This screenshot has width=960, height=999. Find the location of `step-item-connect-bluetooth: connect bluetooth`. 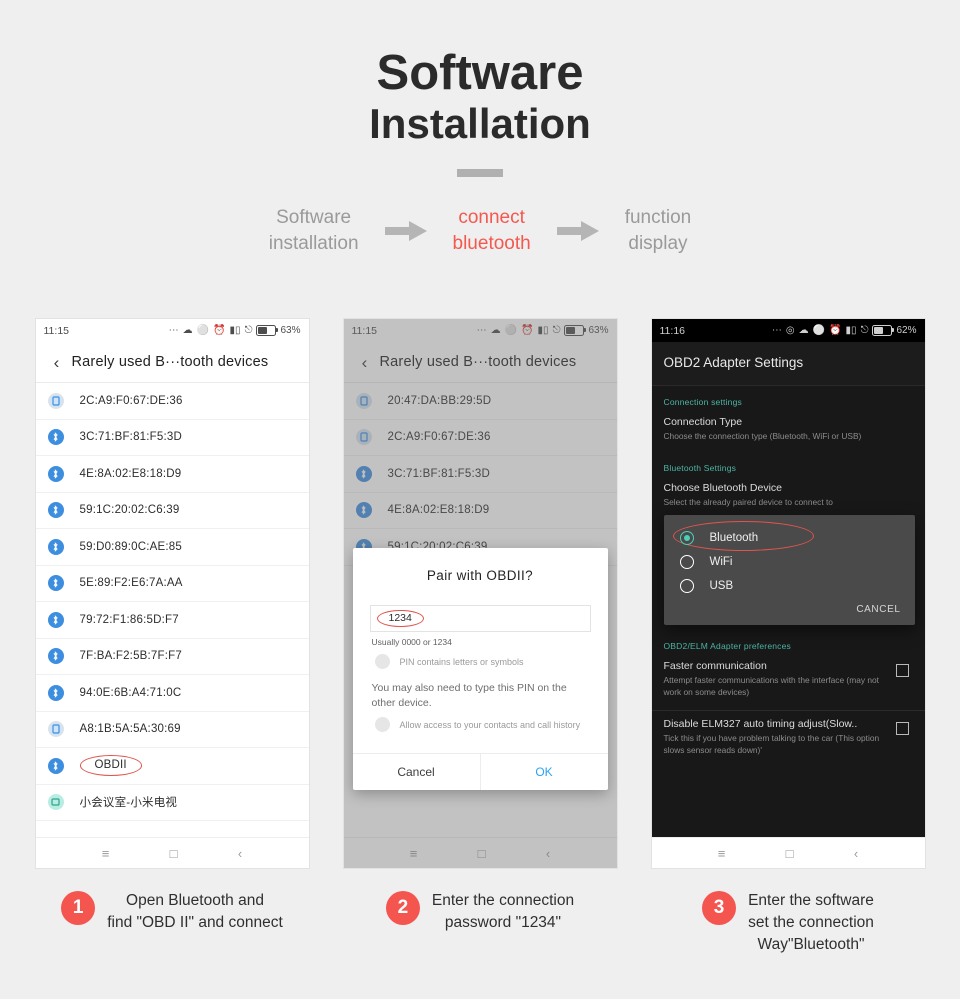

step-item-connect-bluetooth: connect bluetooth is located at coordinates (491, 230).